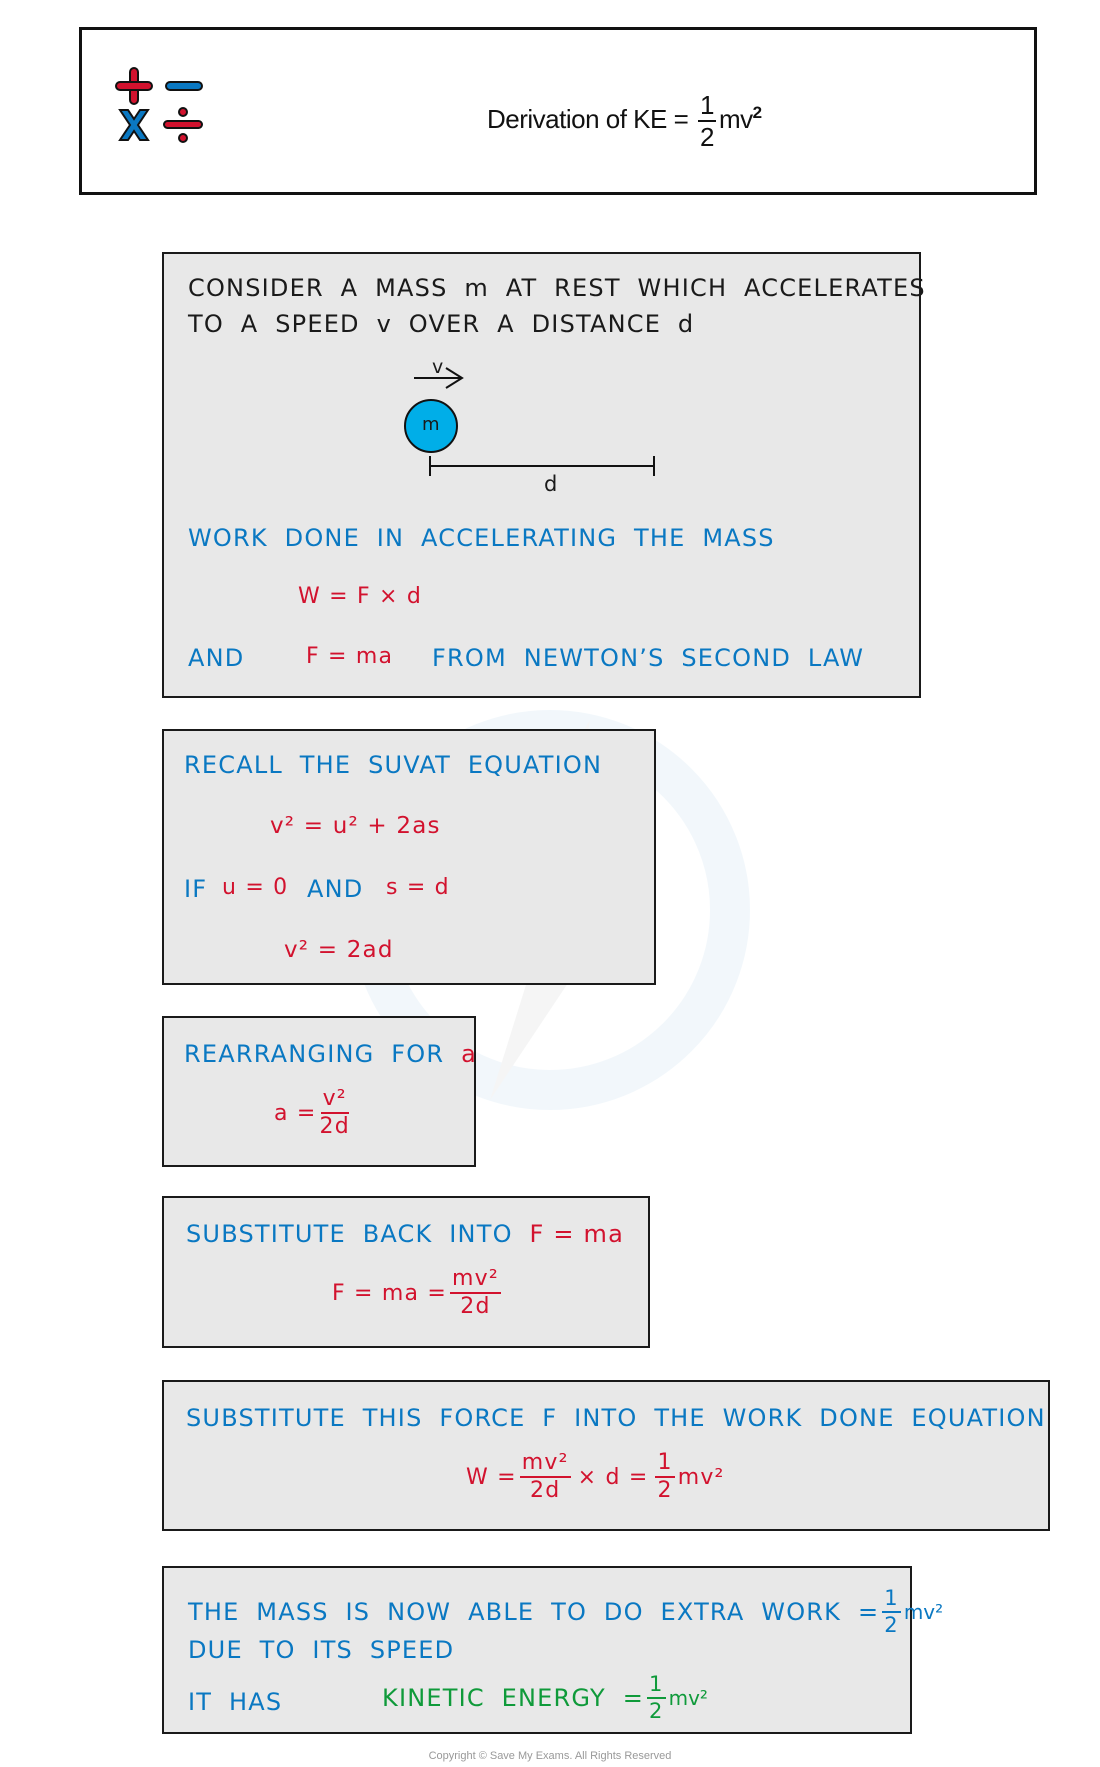 This screenshot has height=1767, width=1100. I want to click on rearrange-equation: a = v² 2d, so click(313, 1113).